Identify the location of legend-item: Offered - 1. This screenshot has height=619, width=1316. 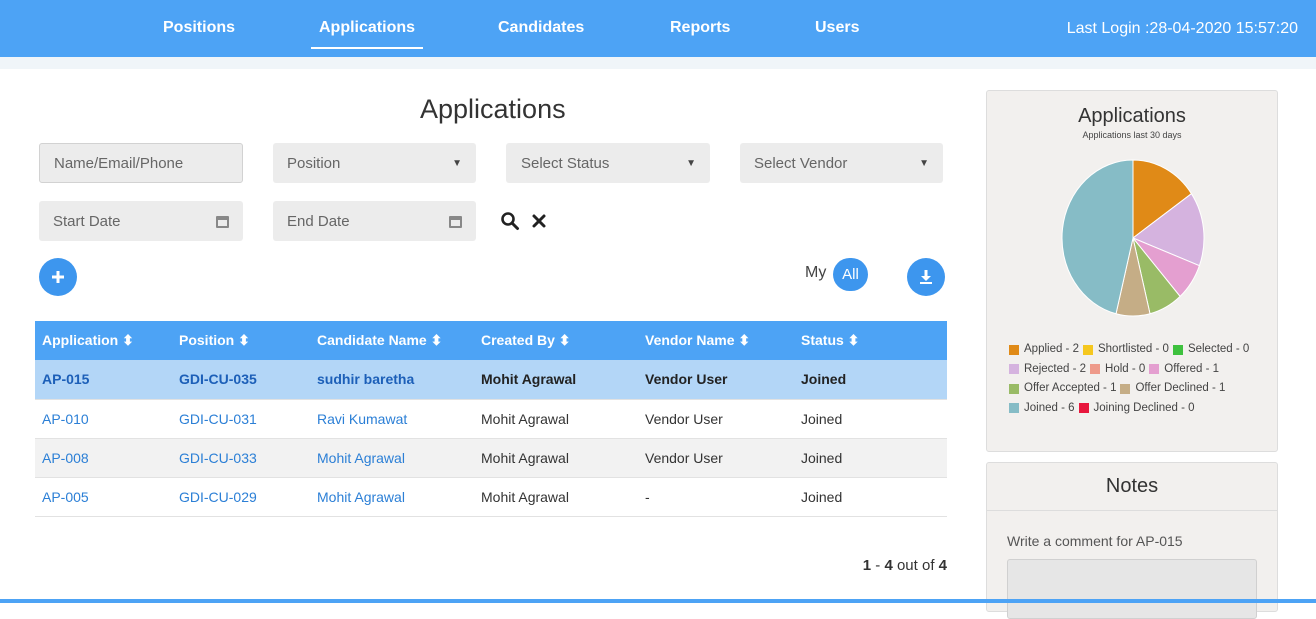
(1184, 369).